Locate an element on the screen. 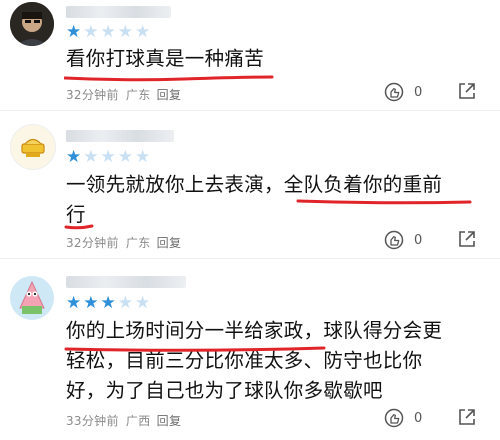  comment-text: 看你打球真是一种痛苦 is located at coordinates (271, 59).